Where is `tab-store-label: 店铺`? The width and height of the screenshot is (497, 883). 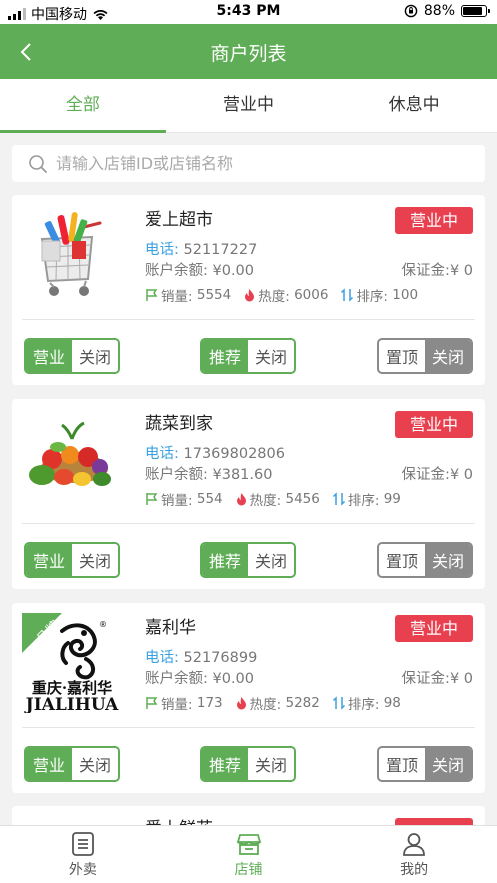 tab-store-label: 店铺 is located at coordinates (248, 870).